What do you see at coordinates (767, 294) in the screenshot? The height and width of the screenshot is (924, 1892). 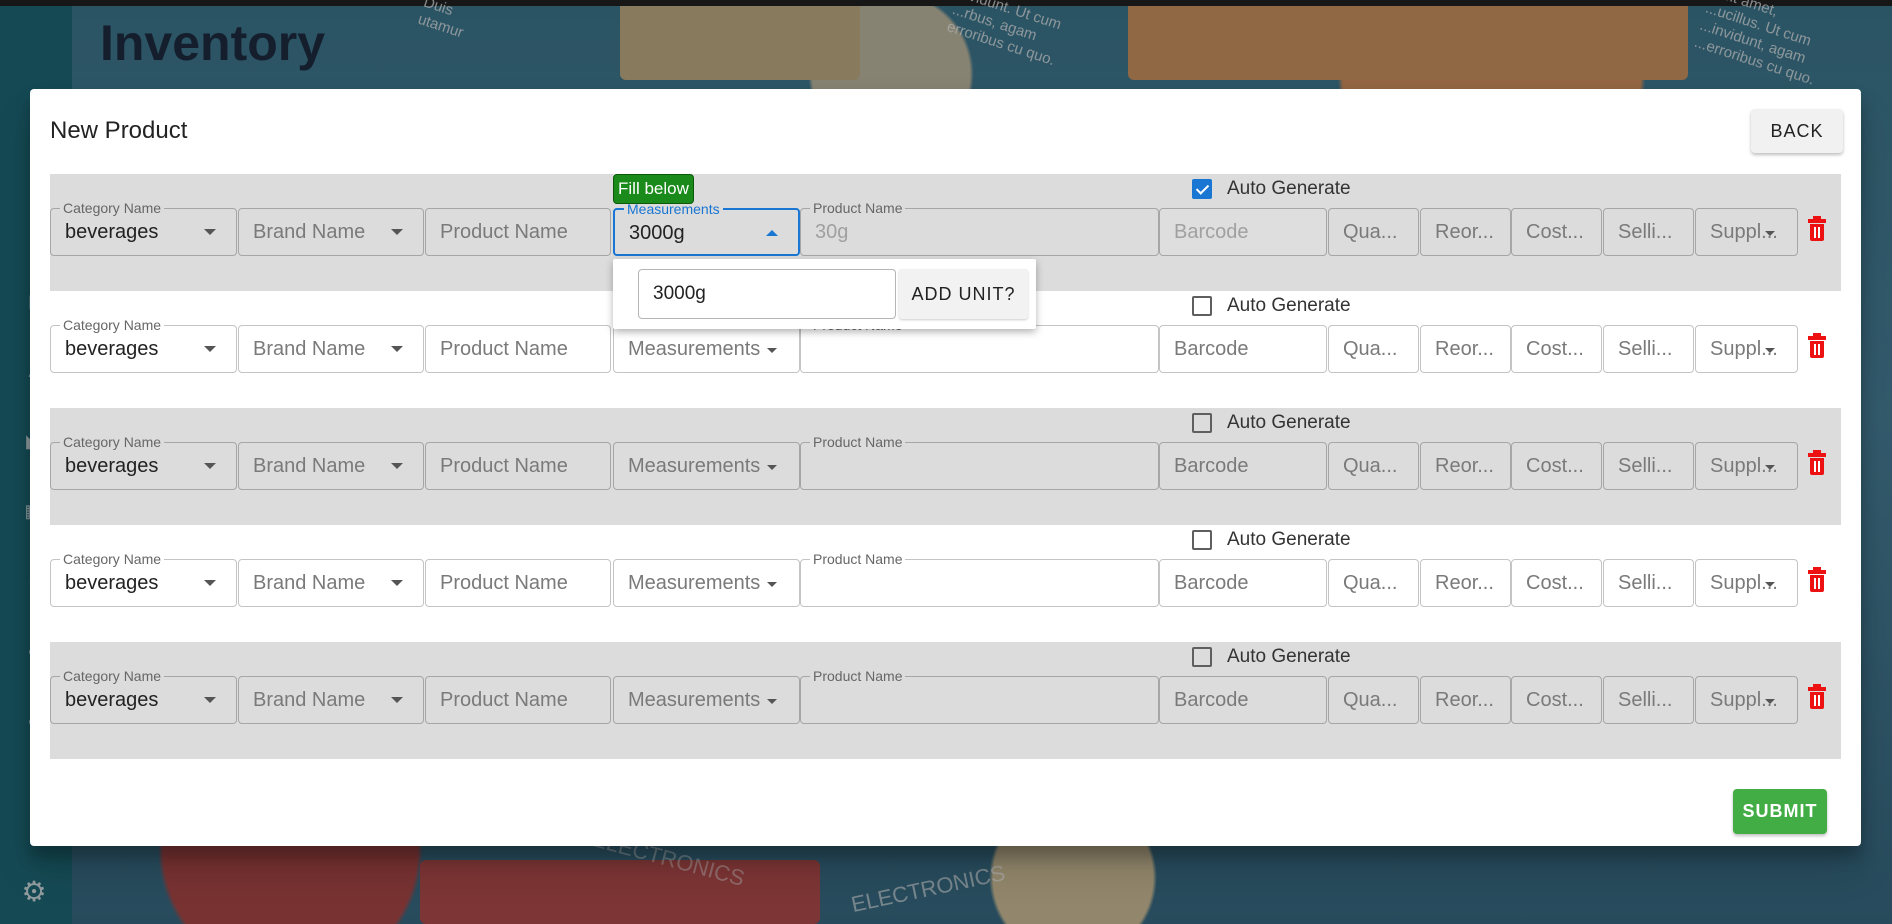 I see `unit-input` at bounding box center [767, 294].